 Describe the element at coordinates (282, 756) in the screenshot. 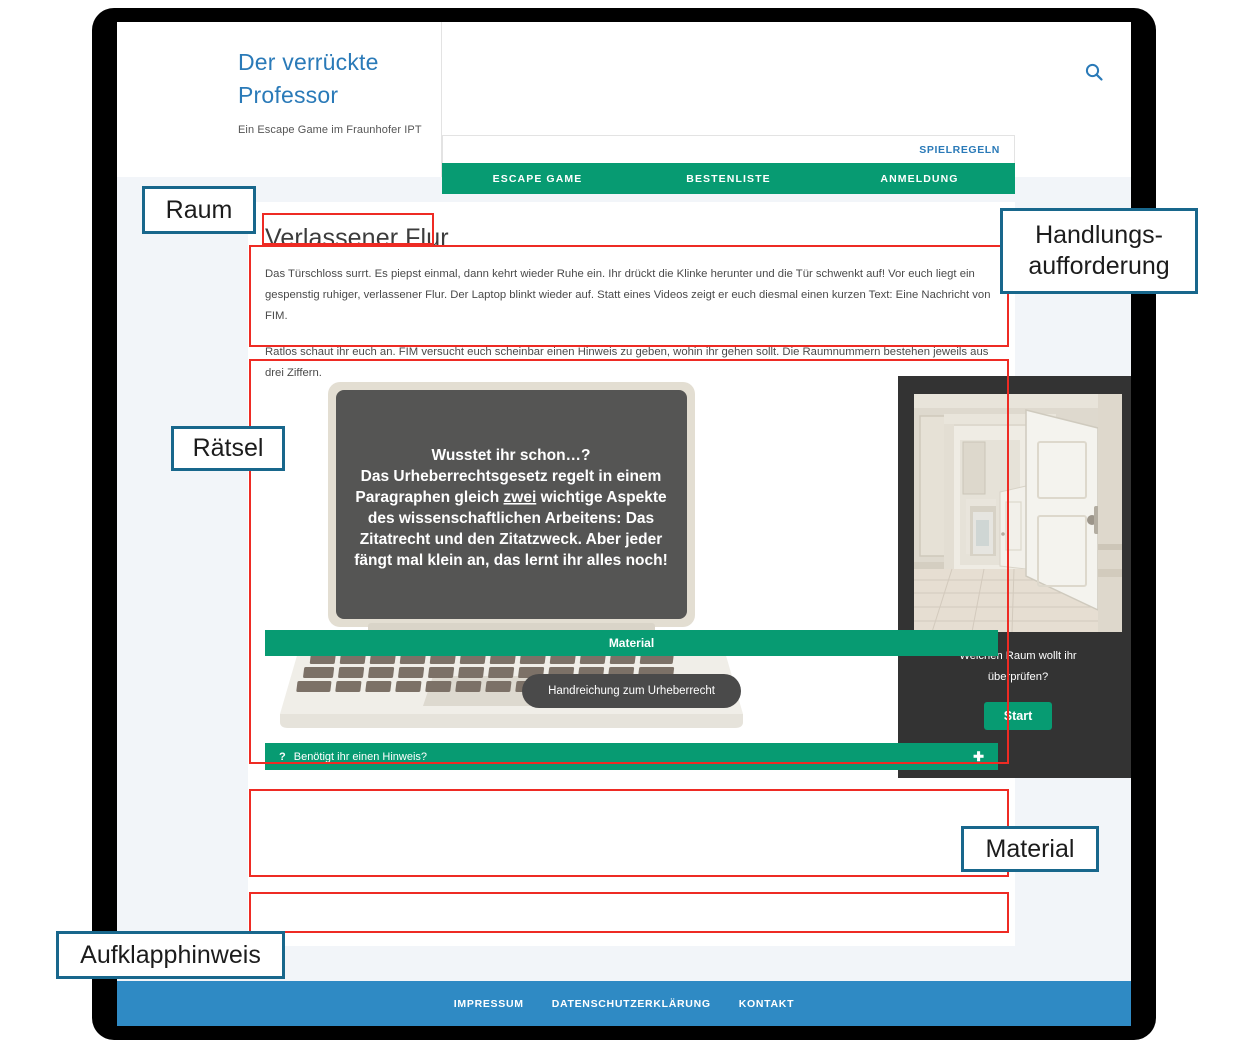

I see `question-mark-icon: ?` at that location.